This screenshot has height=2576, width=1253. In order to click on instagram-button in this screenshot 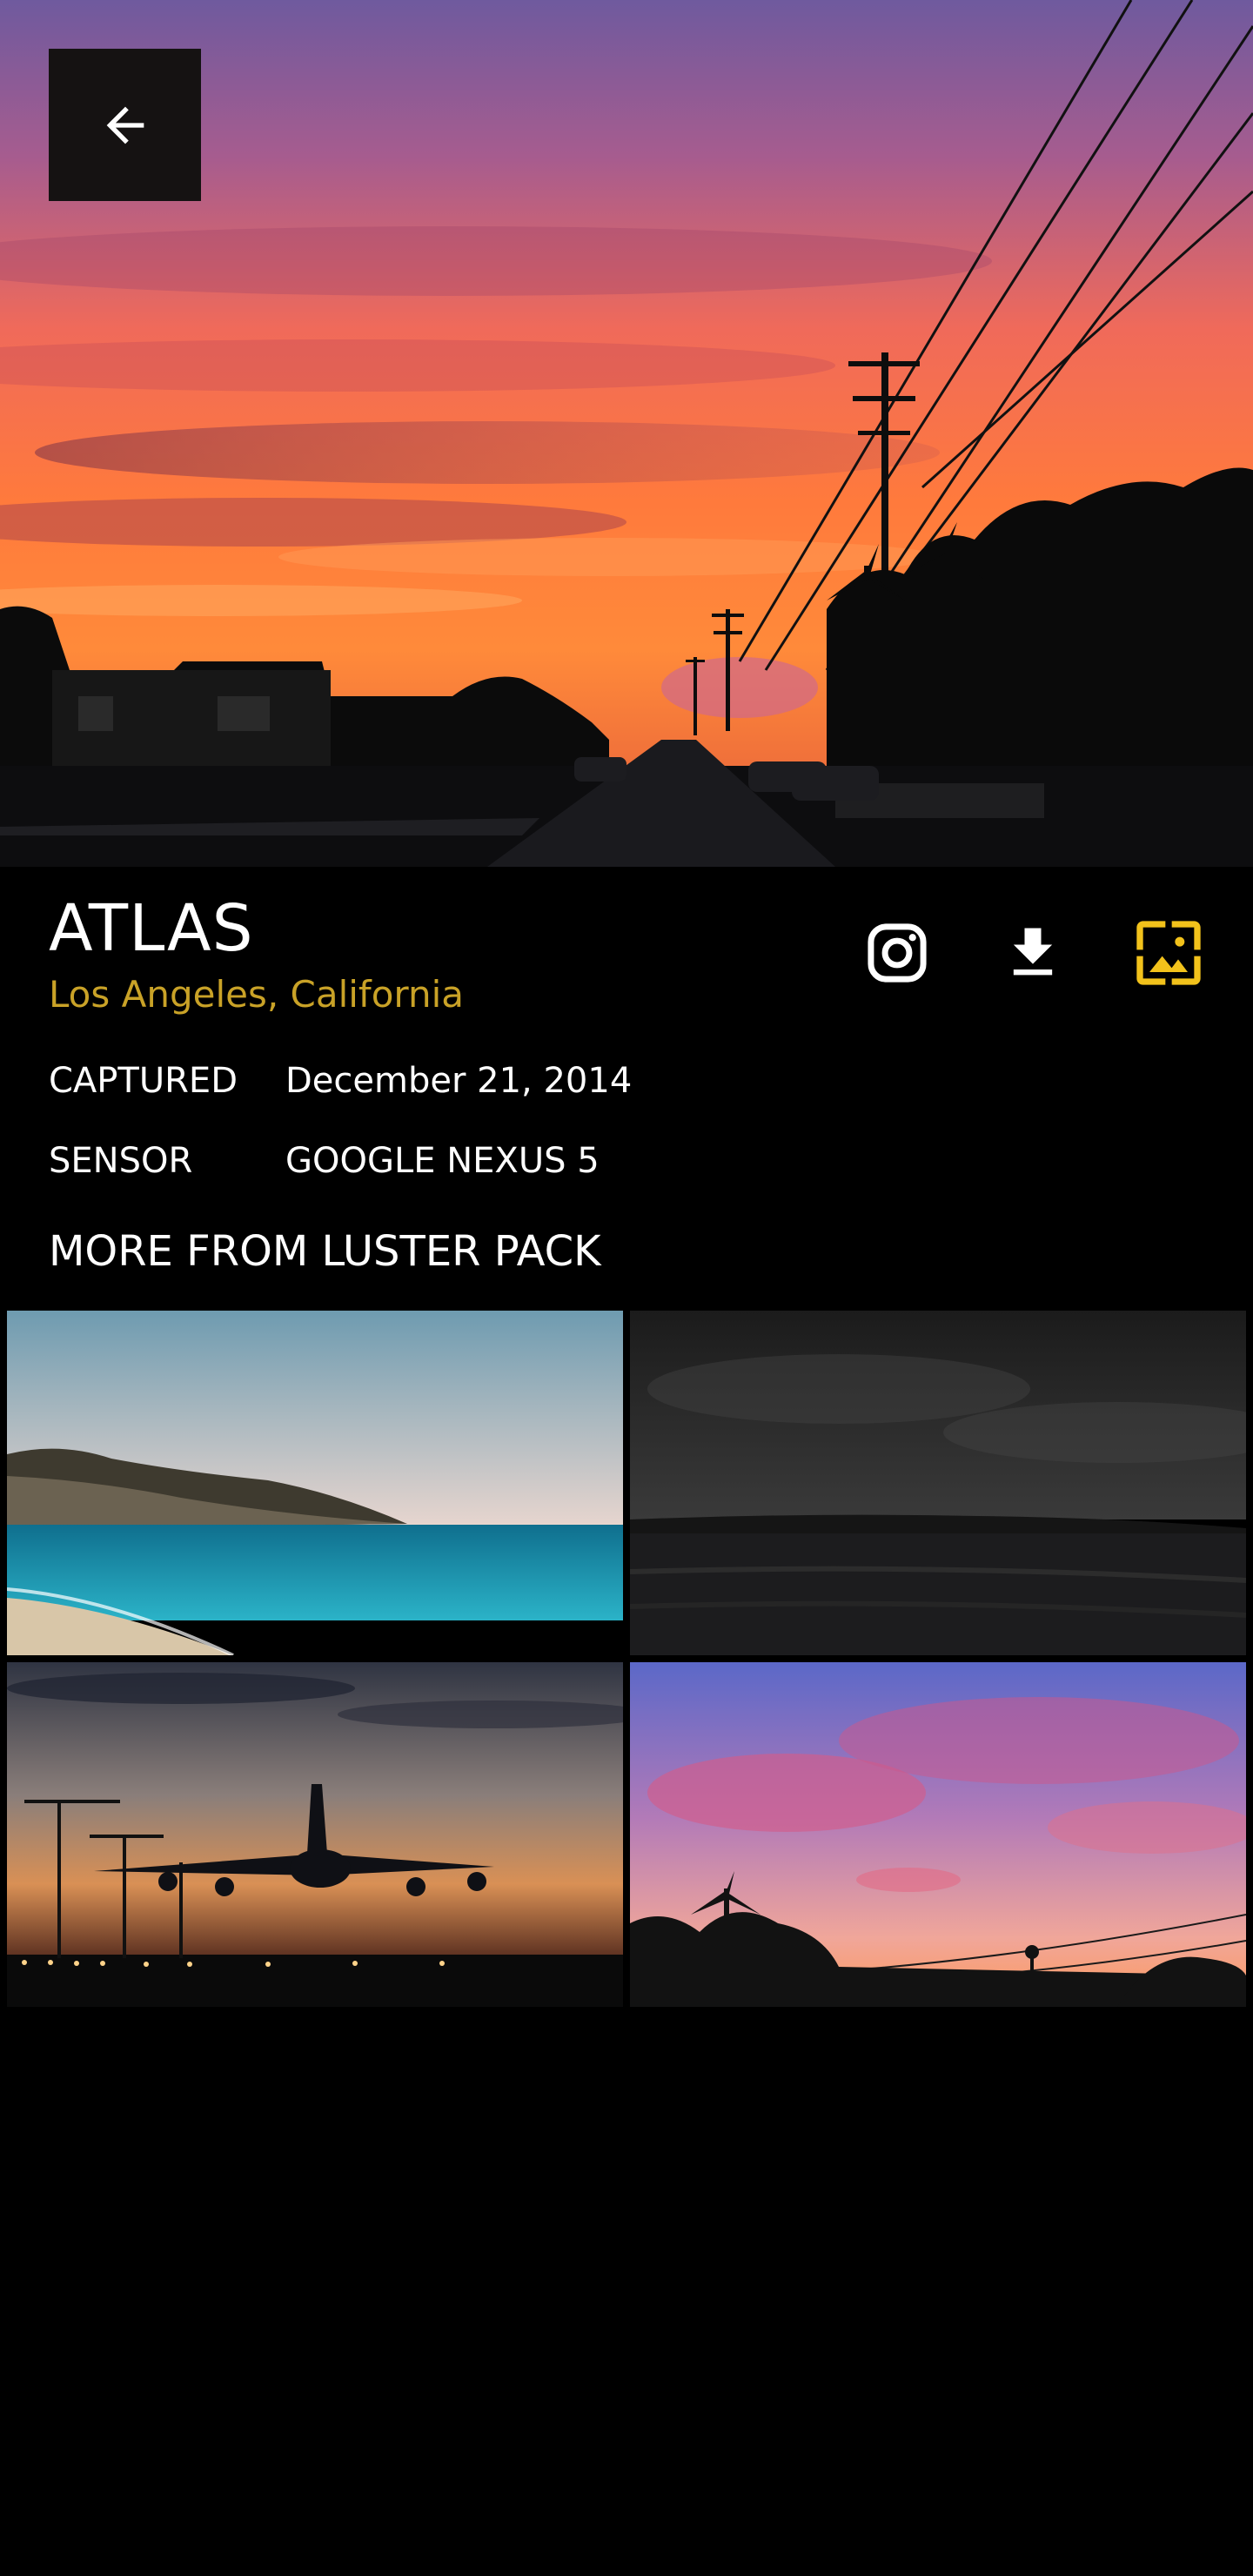, I will do `click(897, 953)`.